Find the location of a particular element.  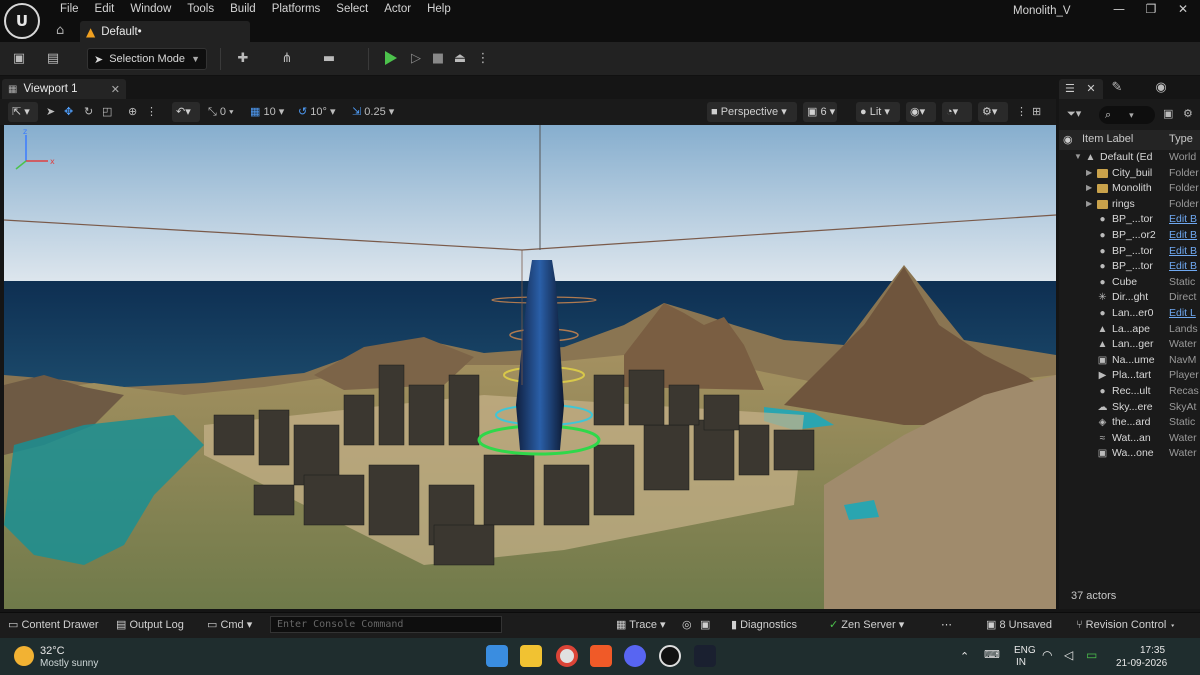

blueprint-icon: ⋔ is located at coordinates (287, 59).